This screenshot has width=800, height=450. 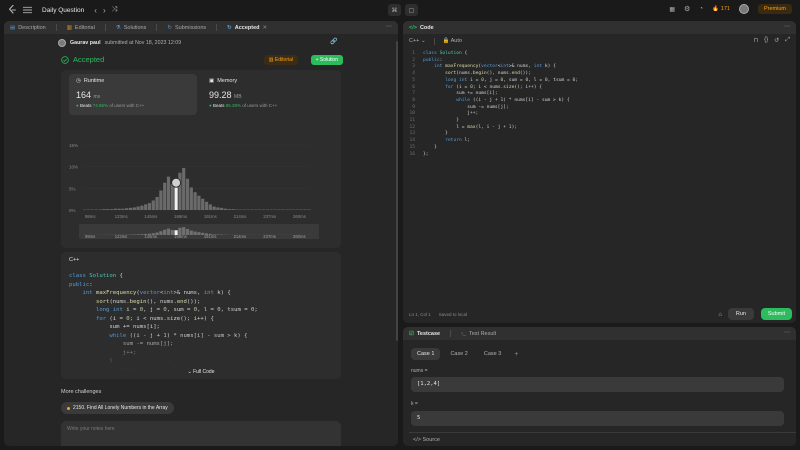 What do you see at coordinates (394, 10) in the screenshot?
I see `debug-button: ⌘` at bounding box center [394, 10].